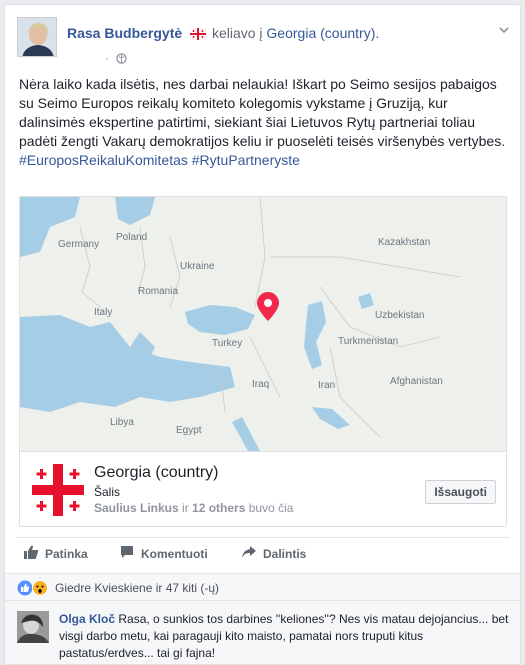 Image resolution: width=525 pixels, height=665 pixels. What do you see at coordinates (262, 587) in the screenshot?
I see `reactions-bar: Giedre Kvieskiene ir 47 kiti (-ų)` at bounding box center [262, 587].